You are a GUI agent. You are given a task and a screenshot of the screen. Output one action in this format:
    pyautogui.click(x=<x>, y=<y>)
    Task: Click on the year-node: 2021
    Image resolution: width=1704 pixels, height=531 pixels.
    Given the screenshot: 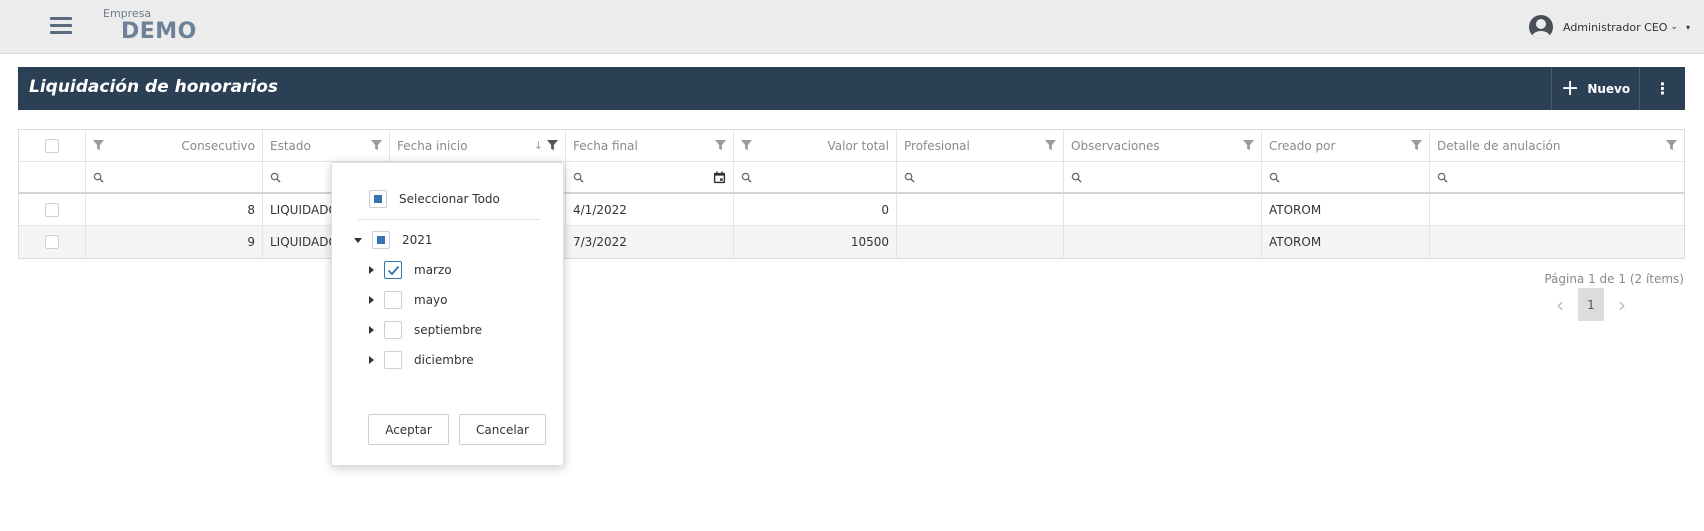 What is the action you would take?
    pyautogui.click(x=393, y=240)
    